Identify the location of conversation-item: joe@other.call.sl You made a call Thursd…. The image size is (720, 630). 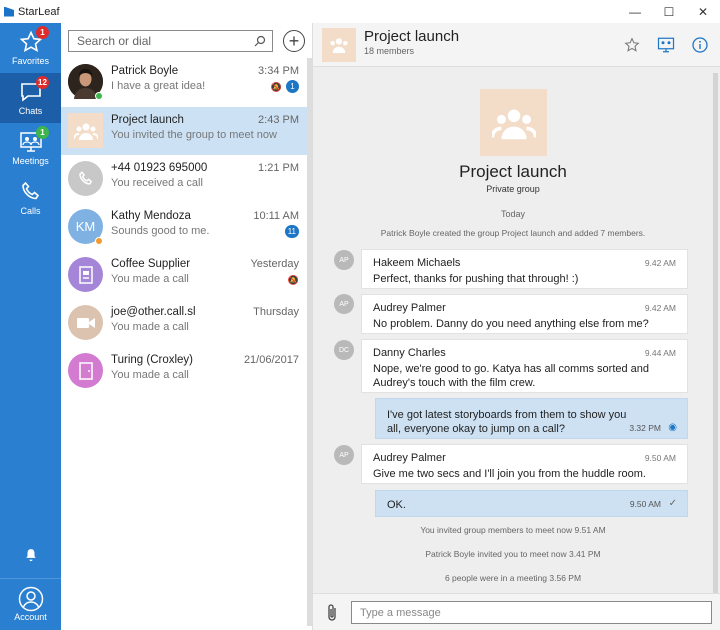
(184, 323).